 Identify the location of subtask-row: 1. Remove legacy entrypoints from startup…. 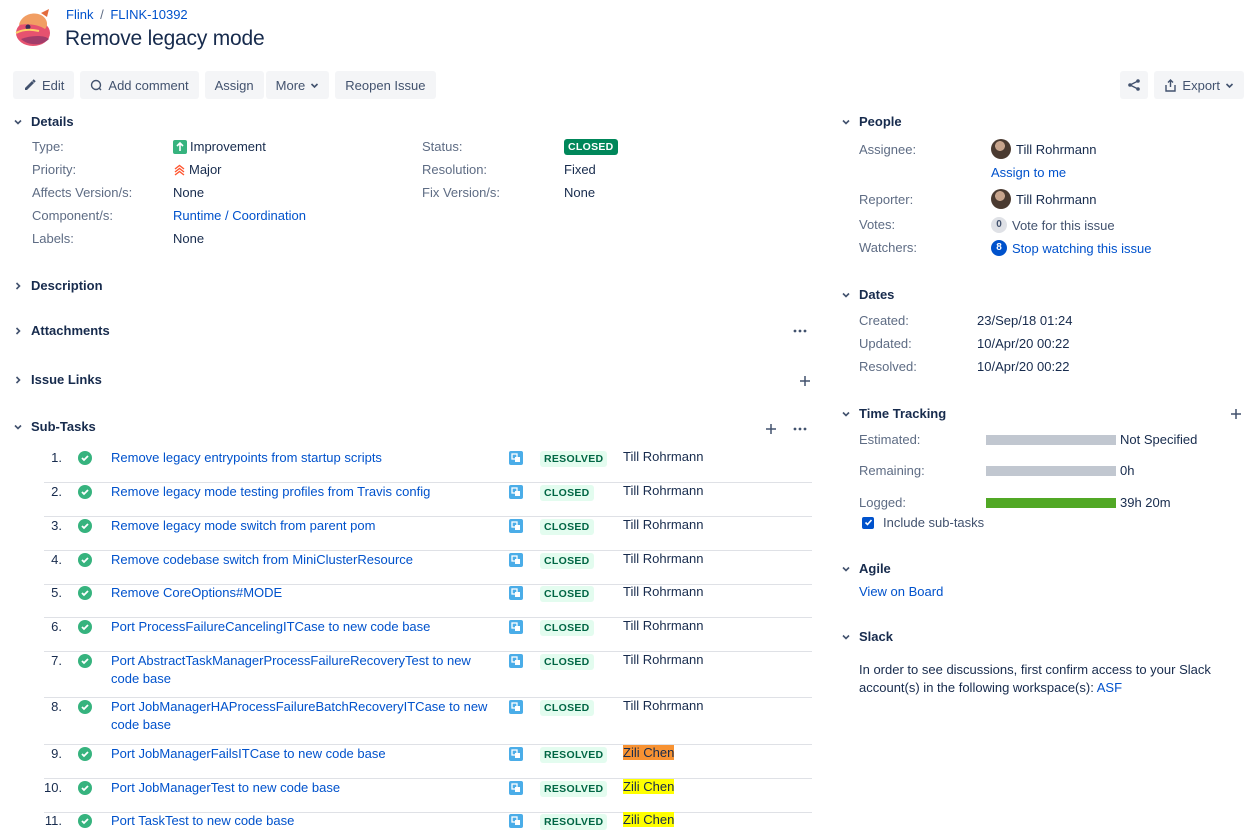
(428, 466).